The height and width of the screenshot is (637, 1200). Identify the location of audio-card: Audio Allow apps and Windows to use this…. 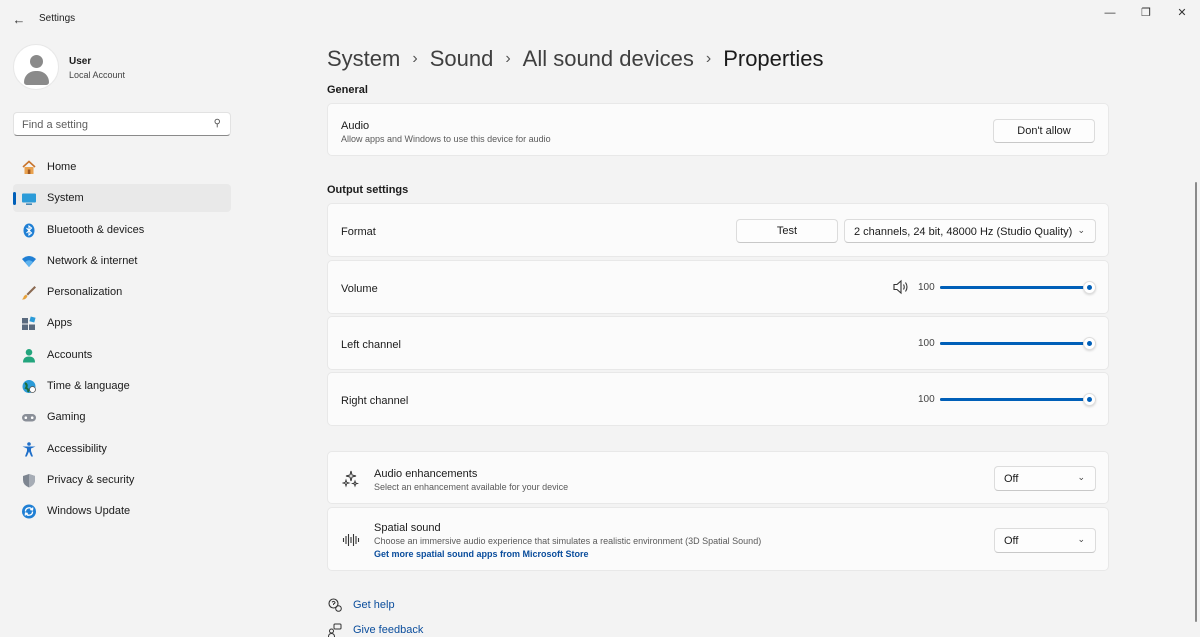
(718, 129).